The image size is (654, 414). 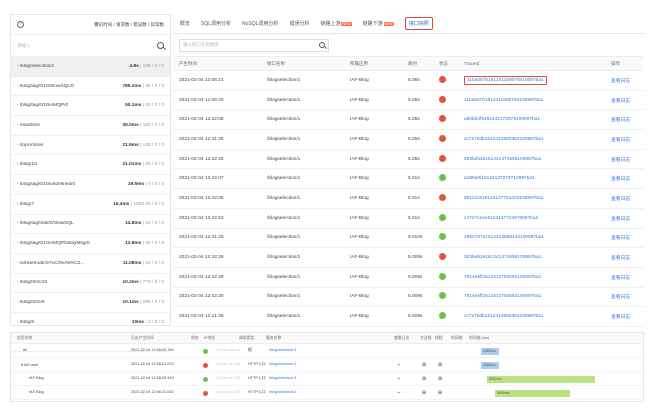 What do you see at coordinates (216, 23) in the screenshot?
I see `tab-SQL调用分析: SQL调用分析` at bounding box center [216, 23].